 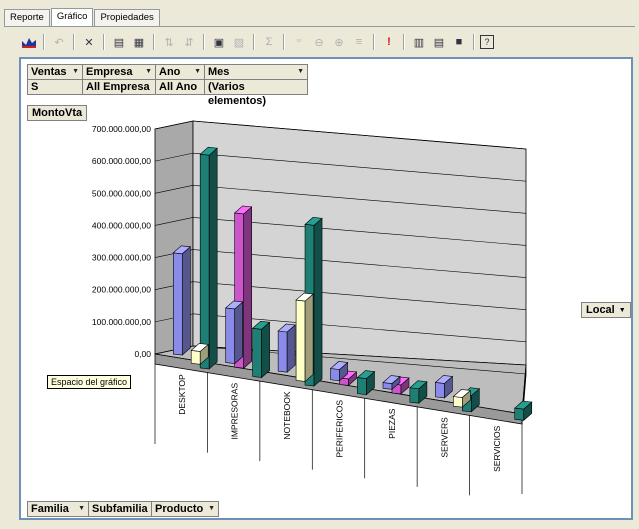 I want to click on filter-field-empresa: Empresa ▼, so click(x=119, y=72).